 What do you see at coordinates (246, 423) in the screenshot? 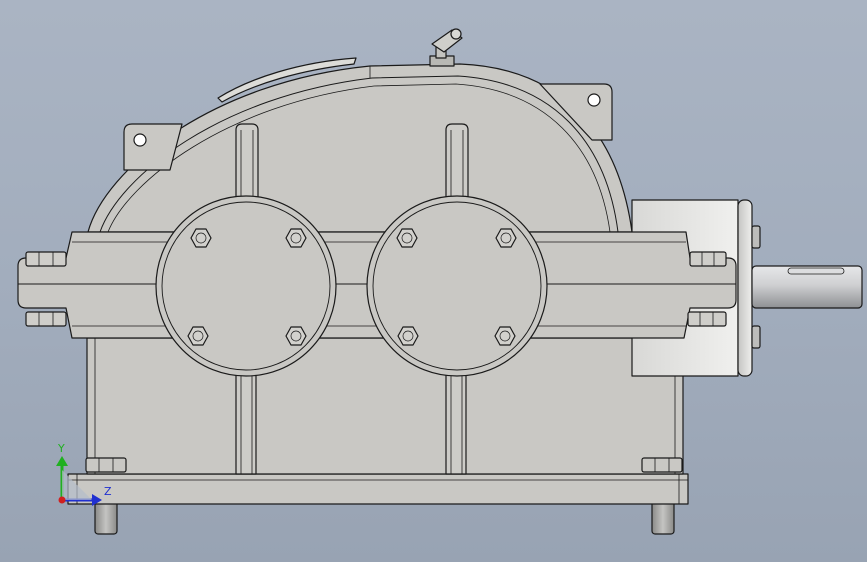
I see `lower-rib-left` at bounding box center [246, 423].